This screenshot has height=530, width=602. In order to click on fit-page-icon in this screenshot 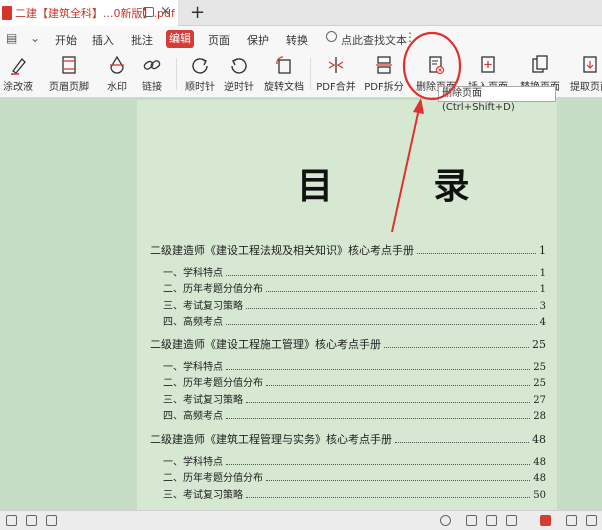, I will do `click(571, 520)`.